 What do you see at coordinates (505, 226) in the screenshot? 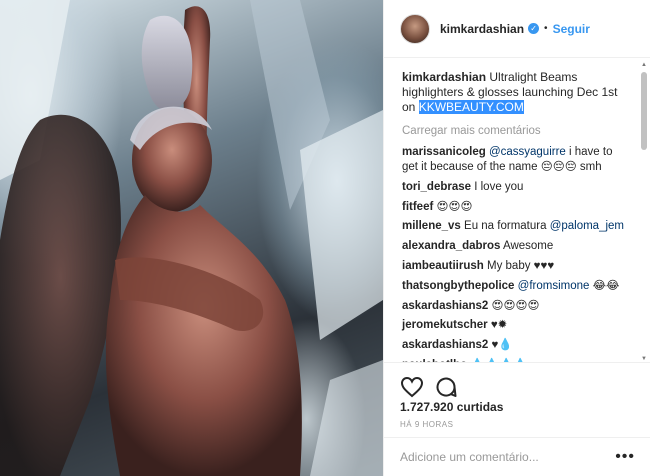
I see `comment-text: Eu na formatura` at bounding box center [505, 226].